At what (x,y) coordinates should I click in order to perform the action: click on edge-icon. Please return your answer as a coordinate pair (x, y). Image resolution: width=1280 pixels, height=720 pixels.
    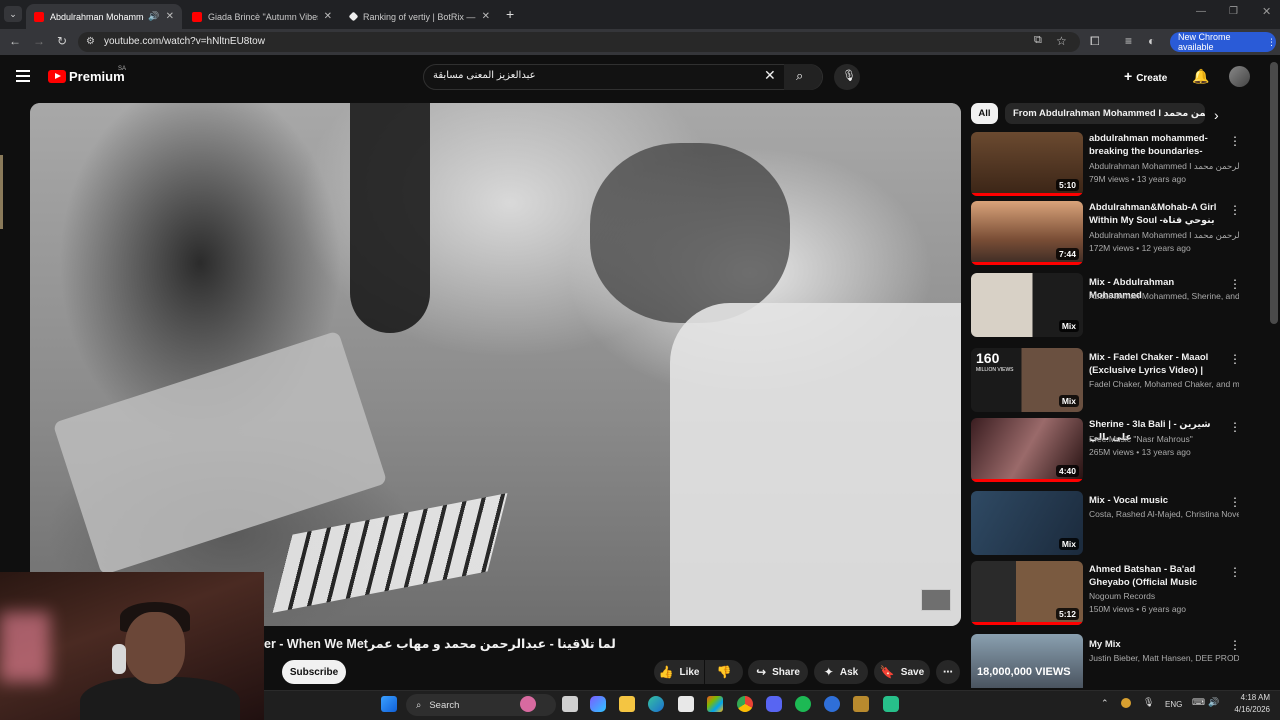
    Looking at the image, I should click on (656, 704).